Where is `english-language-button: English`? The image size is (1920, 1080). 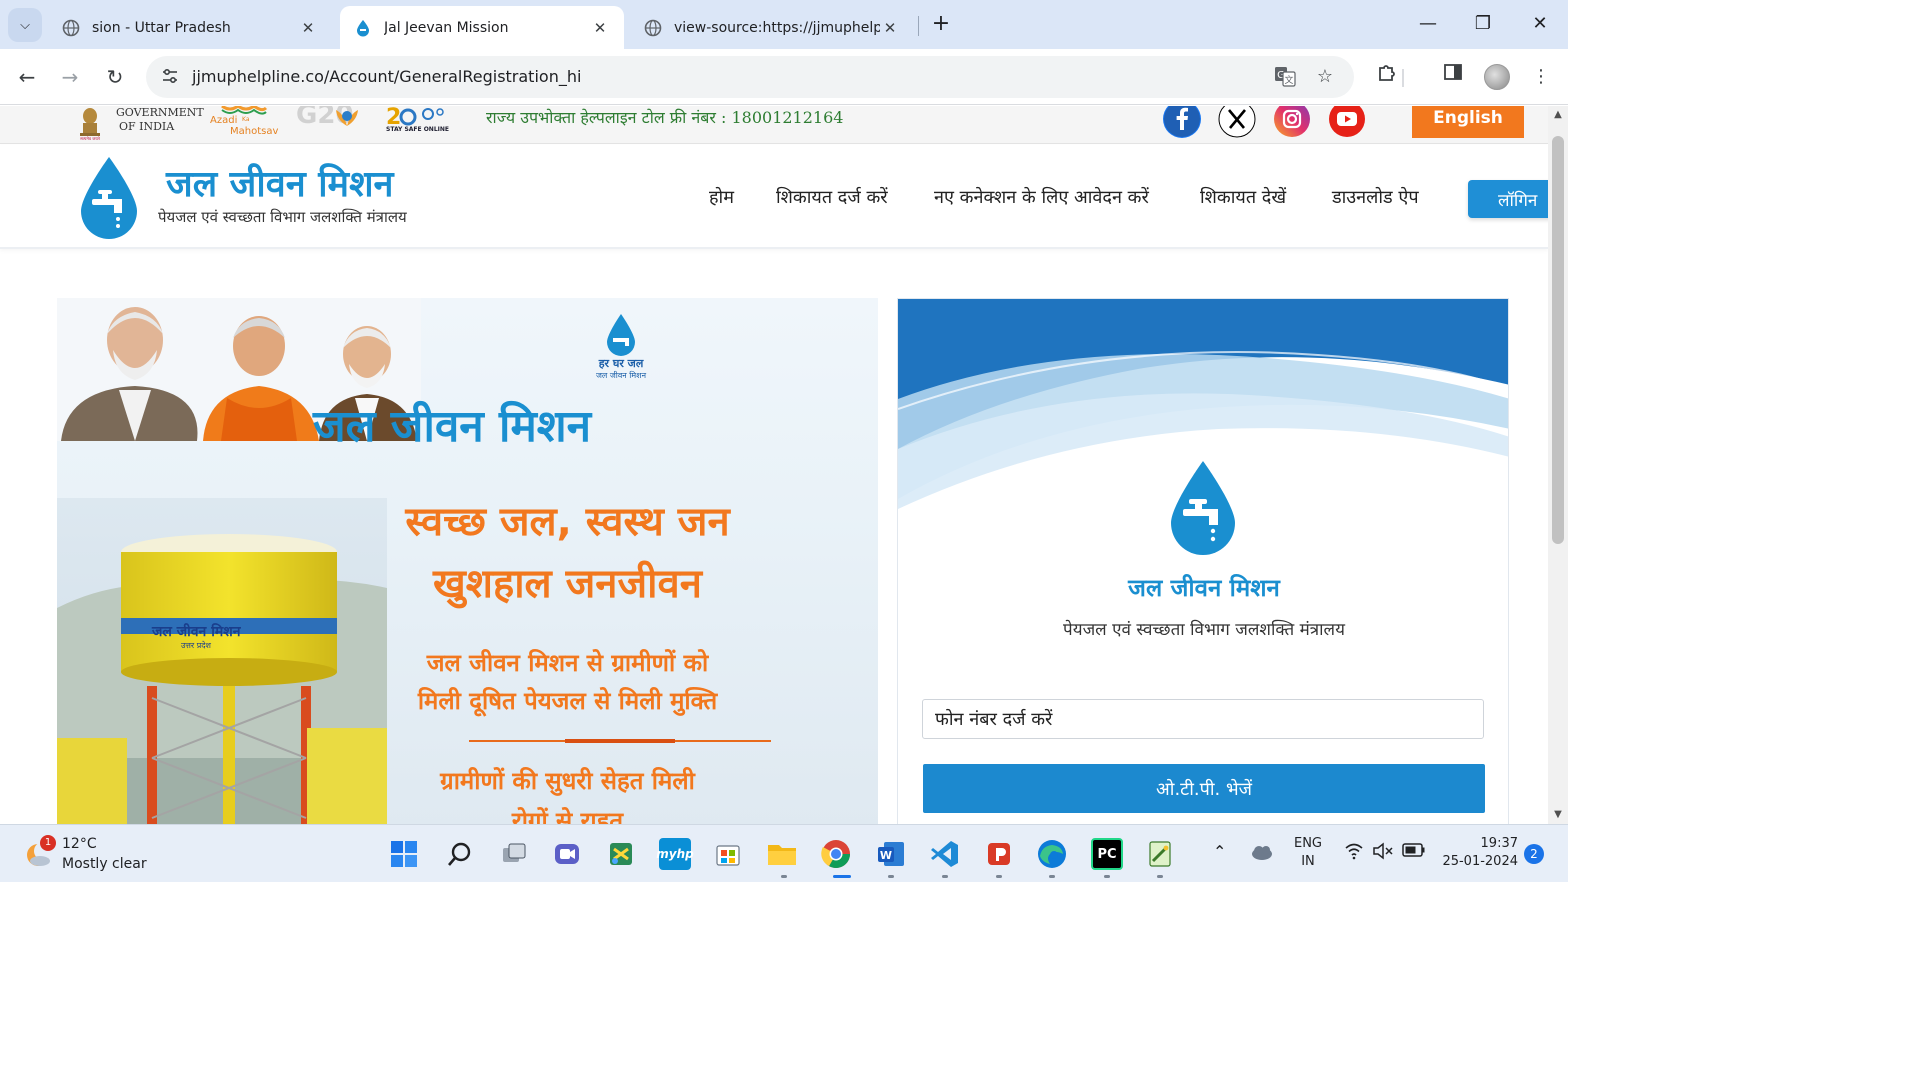 english-language-button: English is located at coordinates (1468, 122).